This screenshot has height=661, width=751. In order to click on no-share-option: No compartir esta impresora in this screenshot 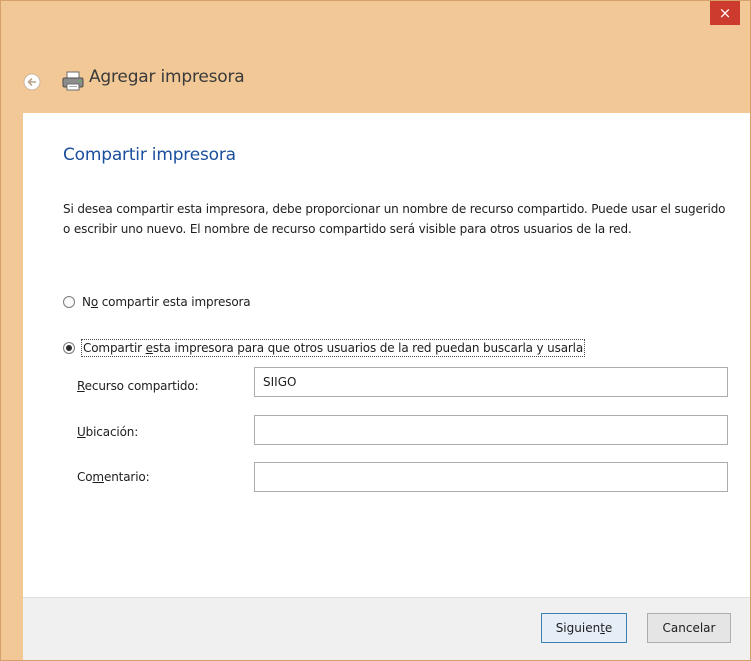, I will do `click(157, 302)`.